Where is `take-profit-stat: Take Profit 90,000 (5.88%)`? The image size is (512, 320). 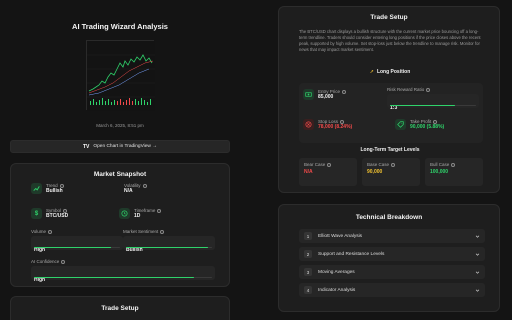 take-profit-stat: Take Profit 90,000 (5.88%) is located at coordinates (419, 124).